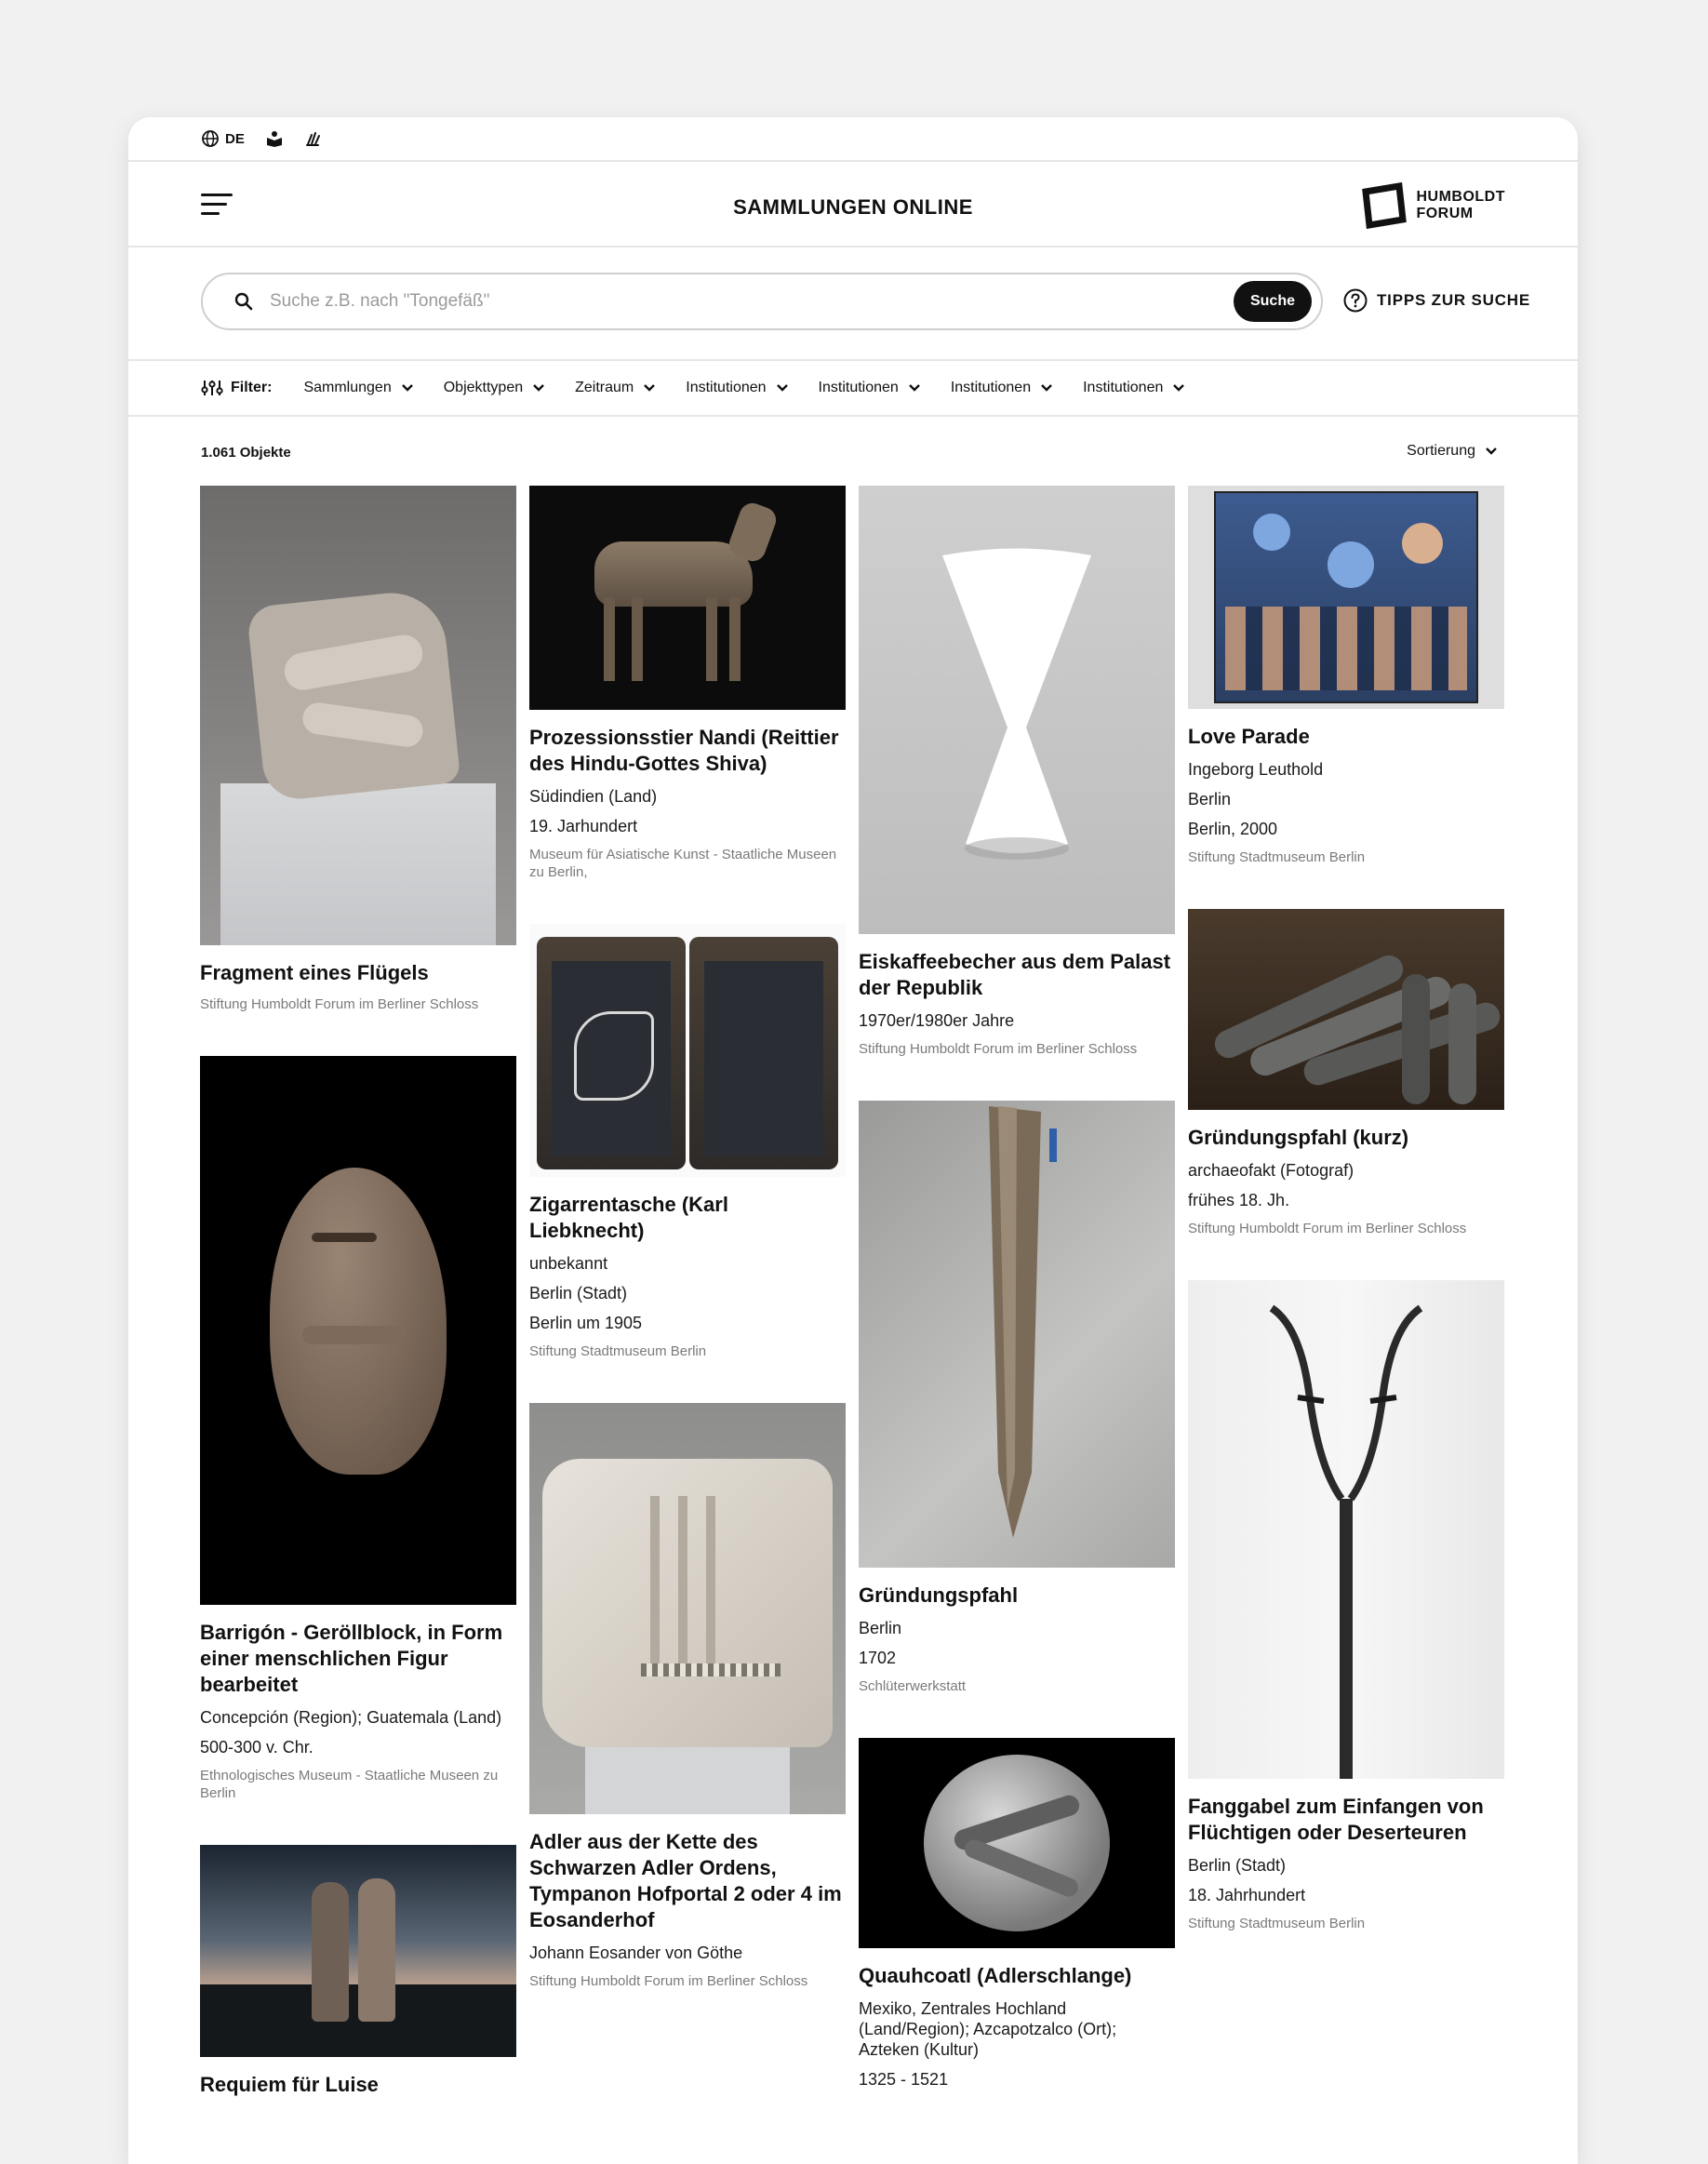 The image size is (1708, 2164). I want to click on sort-dropdown: Sortierung, so click(1452, 451).